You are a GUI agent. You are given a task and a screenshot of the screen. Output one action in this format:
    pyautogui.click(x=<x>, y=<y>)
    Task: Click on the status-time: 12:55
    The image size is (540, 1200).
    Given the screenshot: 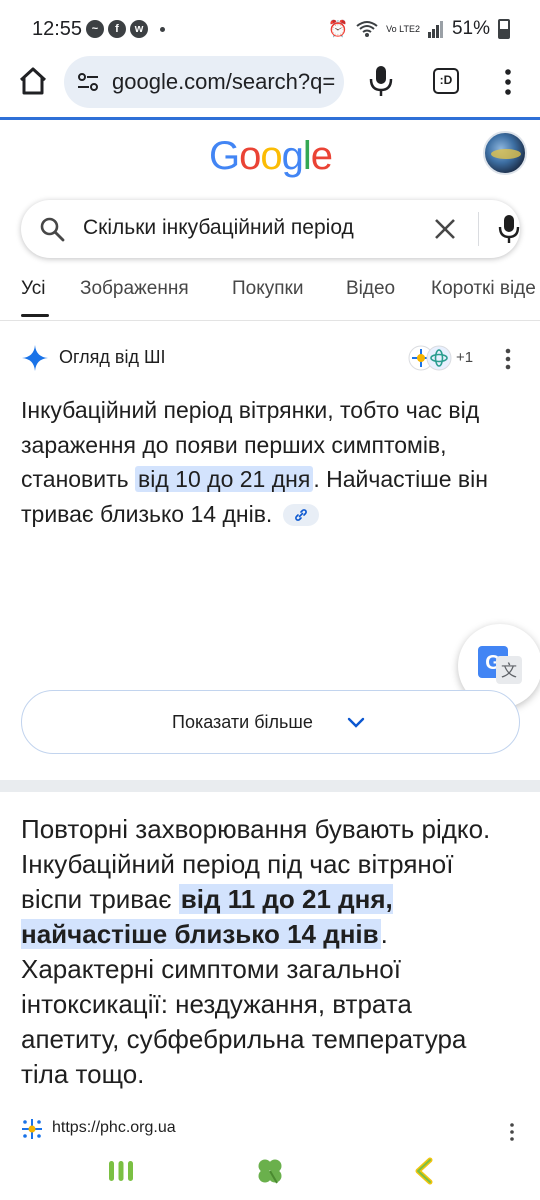 What is the action you would take?
    pyautogui.click(x=57, y=29)
    